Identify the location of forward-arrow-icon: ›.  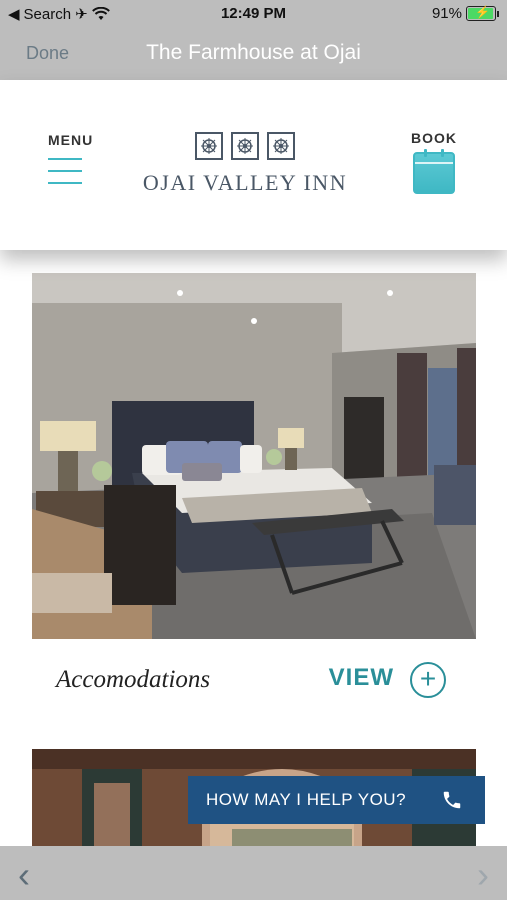
(483, 875).